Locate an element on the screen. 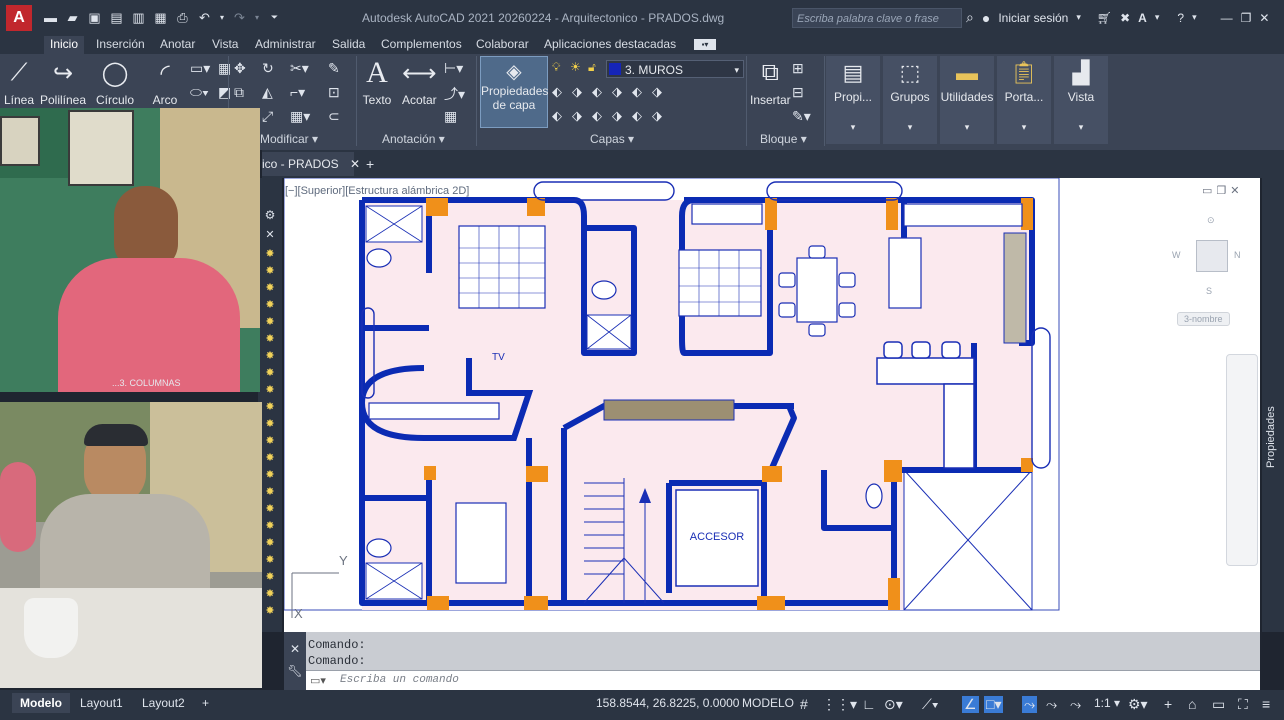 The width and height of the screenshot is (1284, 720). command-prompt-icon: ▭▾ is located at coordinates (318, 680).